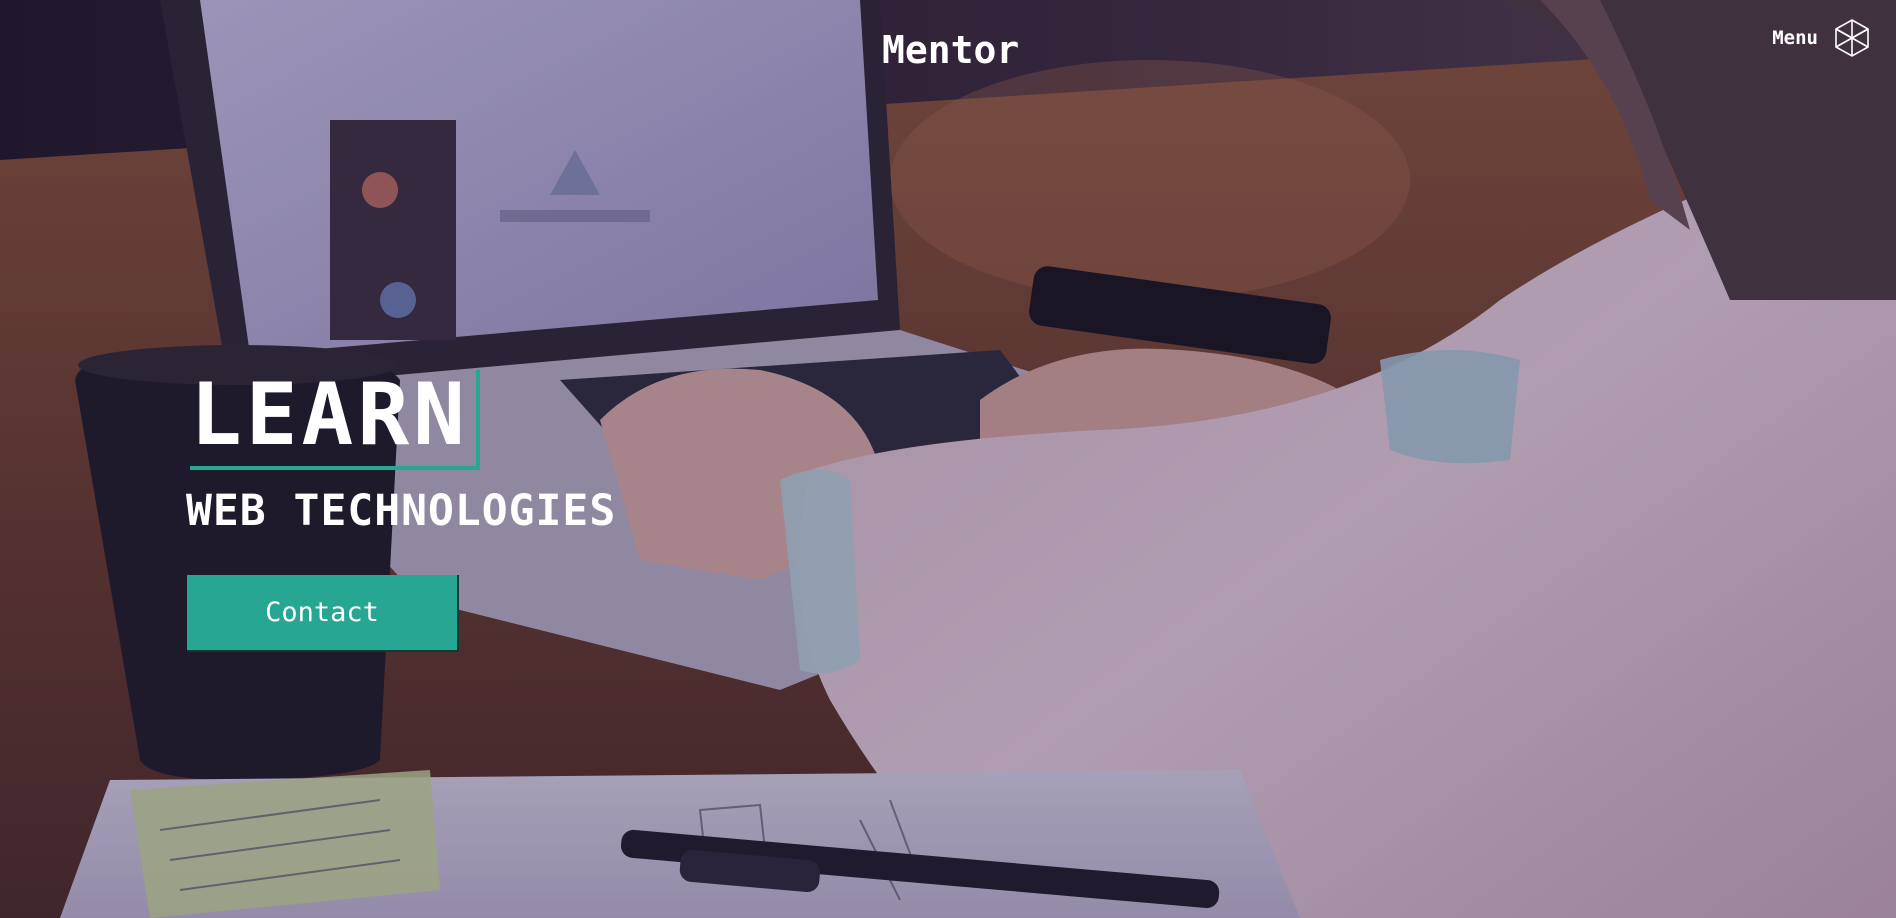 This screenshot has height=918, width=1896. What do you see at coordinates (329, 415) in the screenshot?
I see `hero-headline: LEARN` at bounding box center [329, 415].